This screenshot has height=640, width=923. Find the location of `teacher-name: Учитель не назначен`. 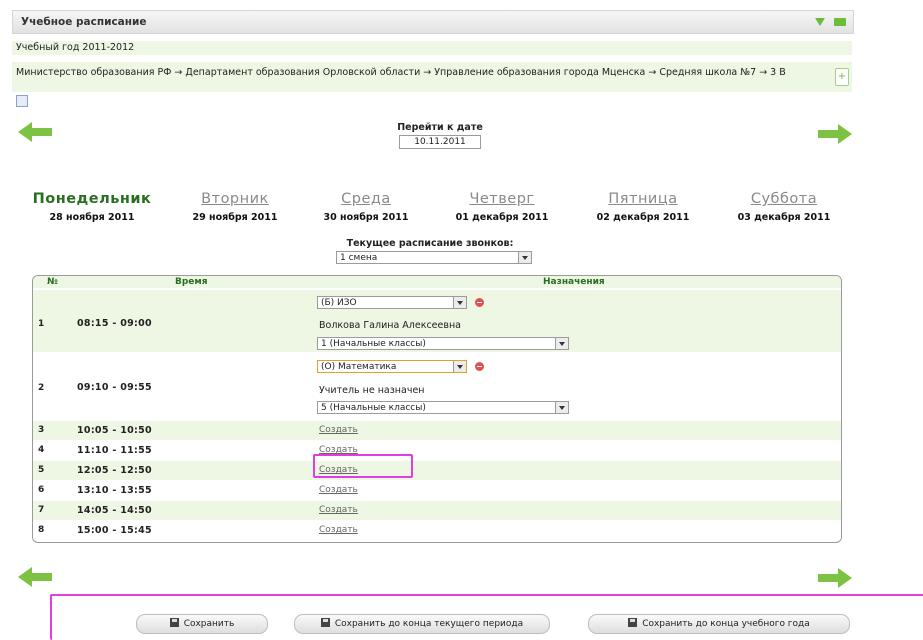

teacher-name: Учитель не назначен is located at coordinates (372, 390).